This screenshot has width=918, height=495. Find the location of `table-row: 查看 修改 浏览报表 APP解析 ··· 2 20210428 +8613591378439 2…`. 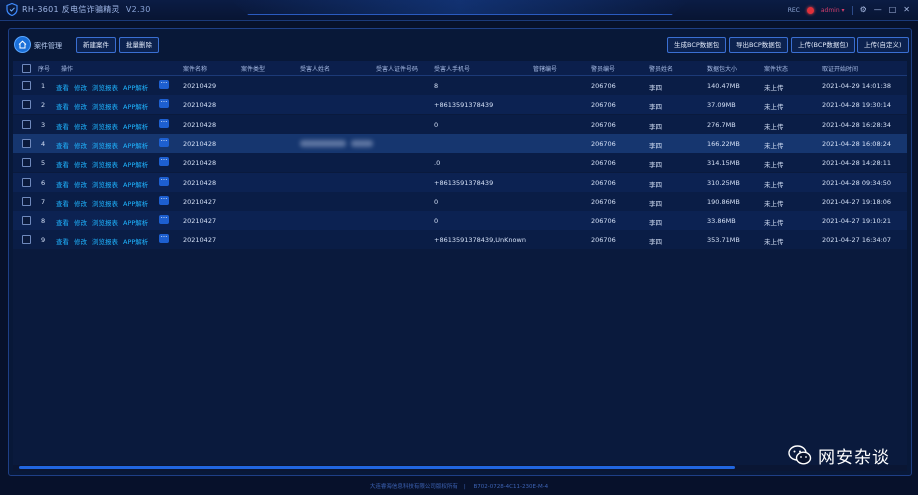

table-row: 查看 修改 浏览报表 APP解析 ··· 2 20210428 +8613591378439 2… is located at coordinates (460, 105).